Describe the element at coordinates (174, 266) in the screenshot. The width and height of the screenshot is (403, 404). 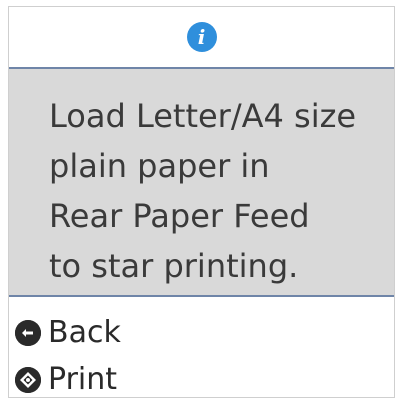
I see `message-line: to star printing.` at that location.